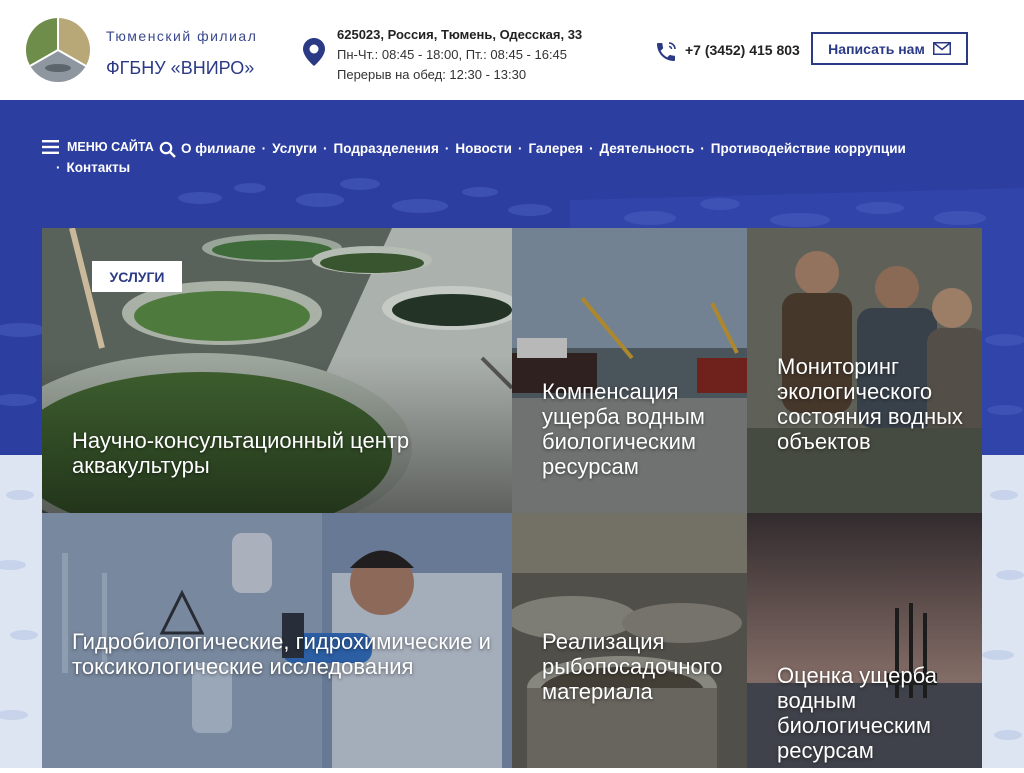 The height and width of the screenshot is (773, 1024). Describe the element at coordinates (632, 666) in the screenshot. I see `tile-fry-title: Реализация рыбопосадочного материала` at that location.